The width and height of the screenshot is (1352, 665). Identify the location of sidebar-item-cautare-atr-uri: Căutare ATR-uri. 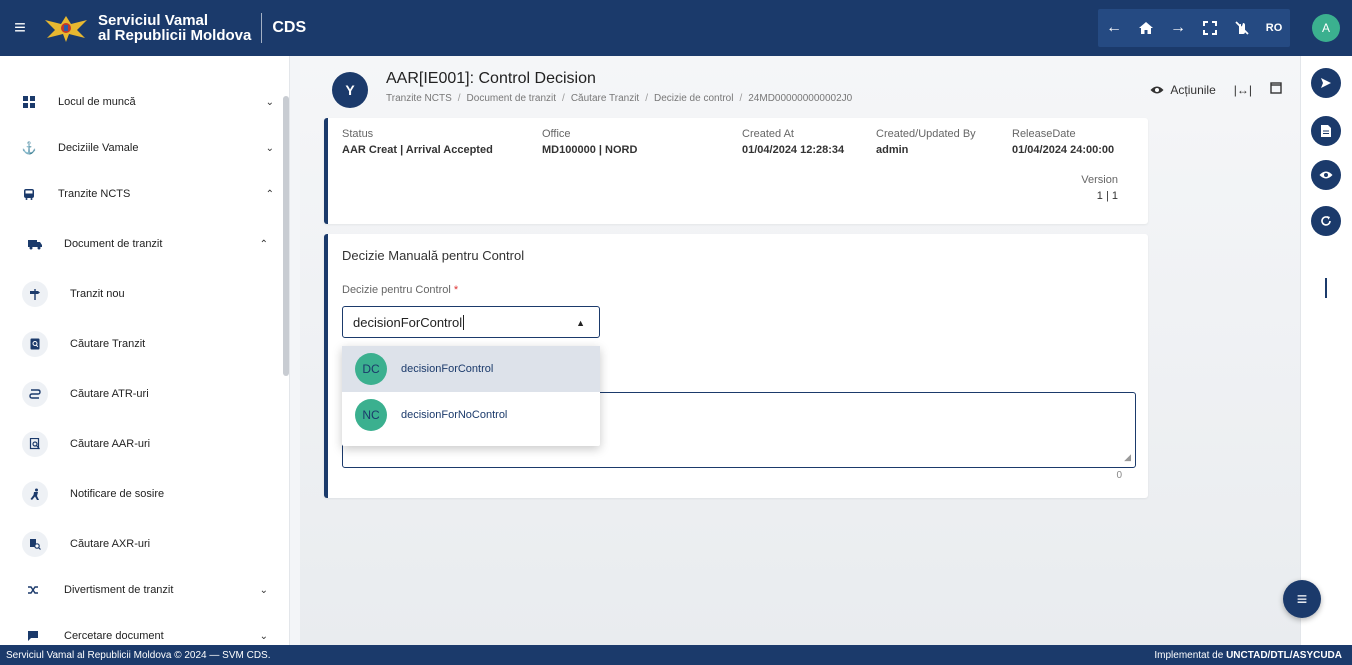
(144, 394).